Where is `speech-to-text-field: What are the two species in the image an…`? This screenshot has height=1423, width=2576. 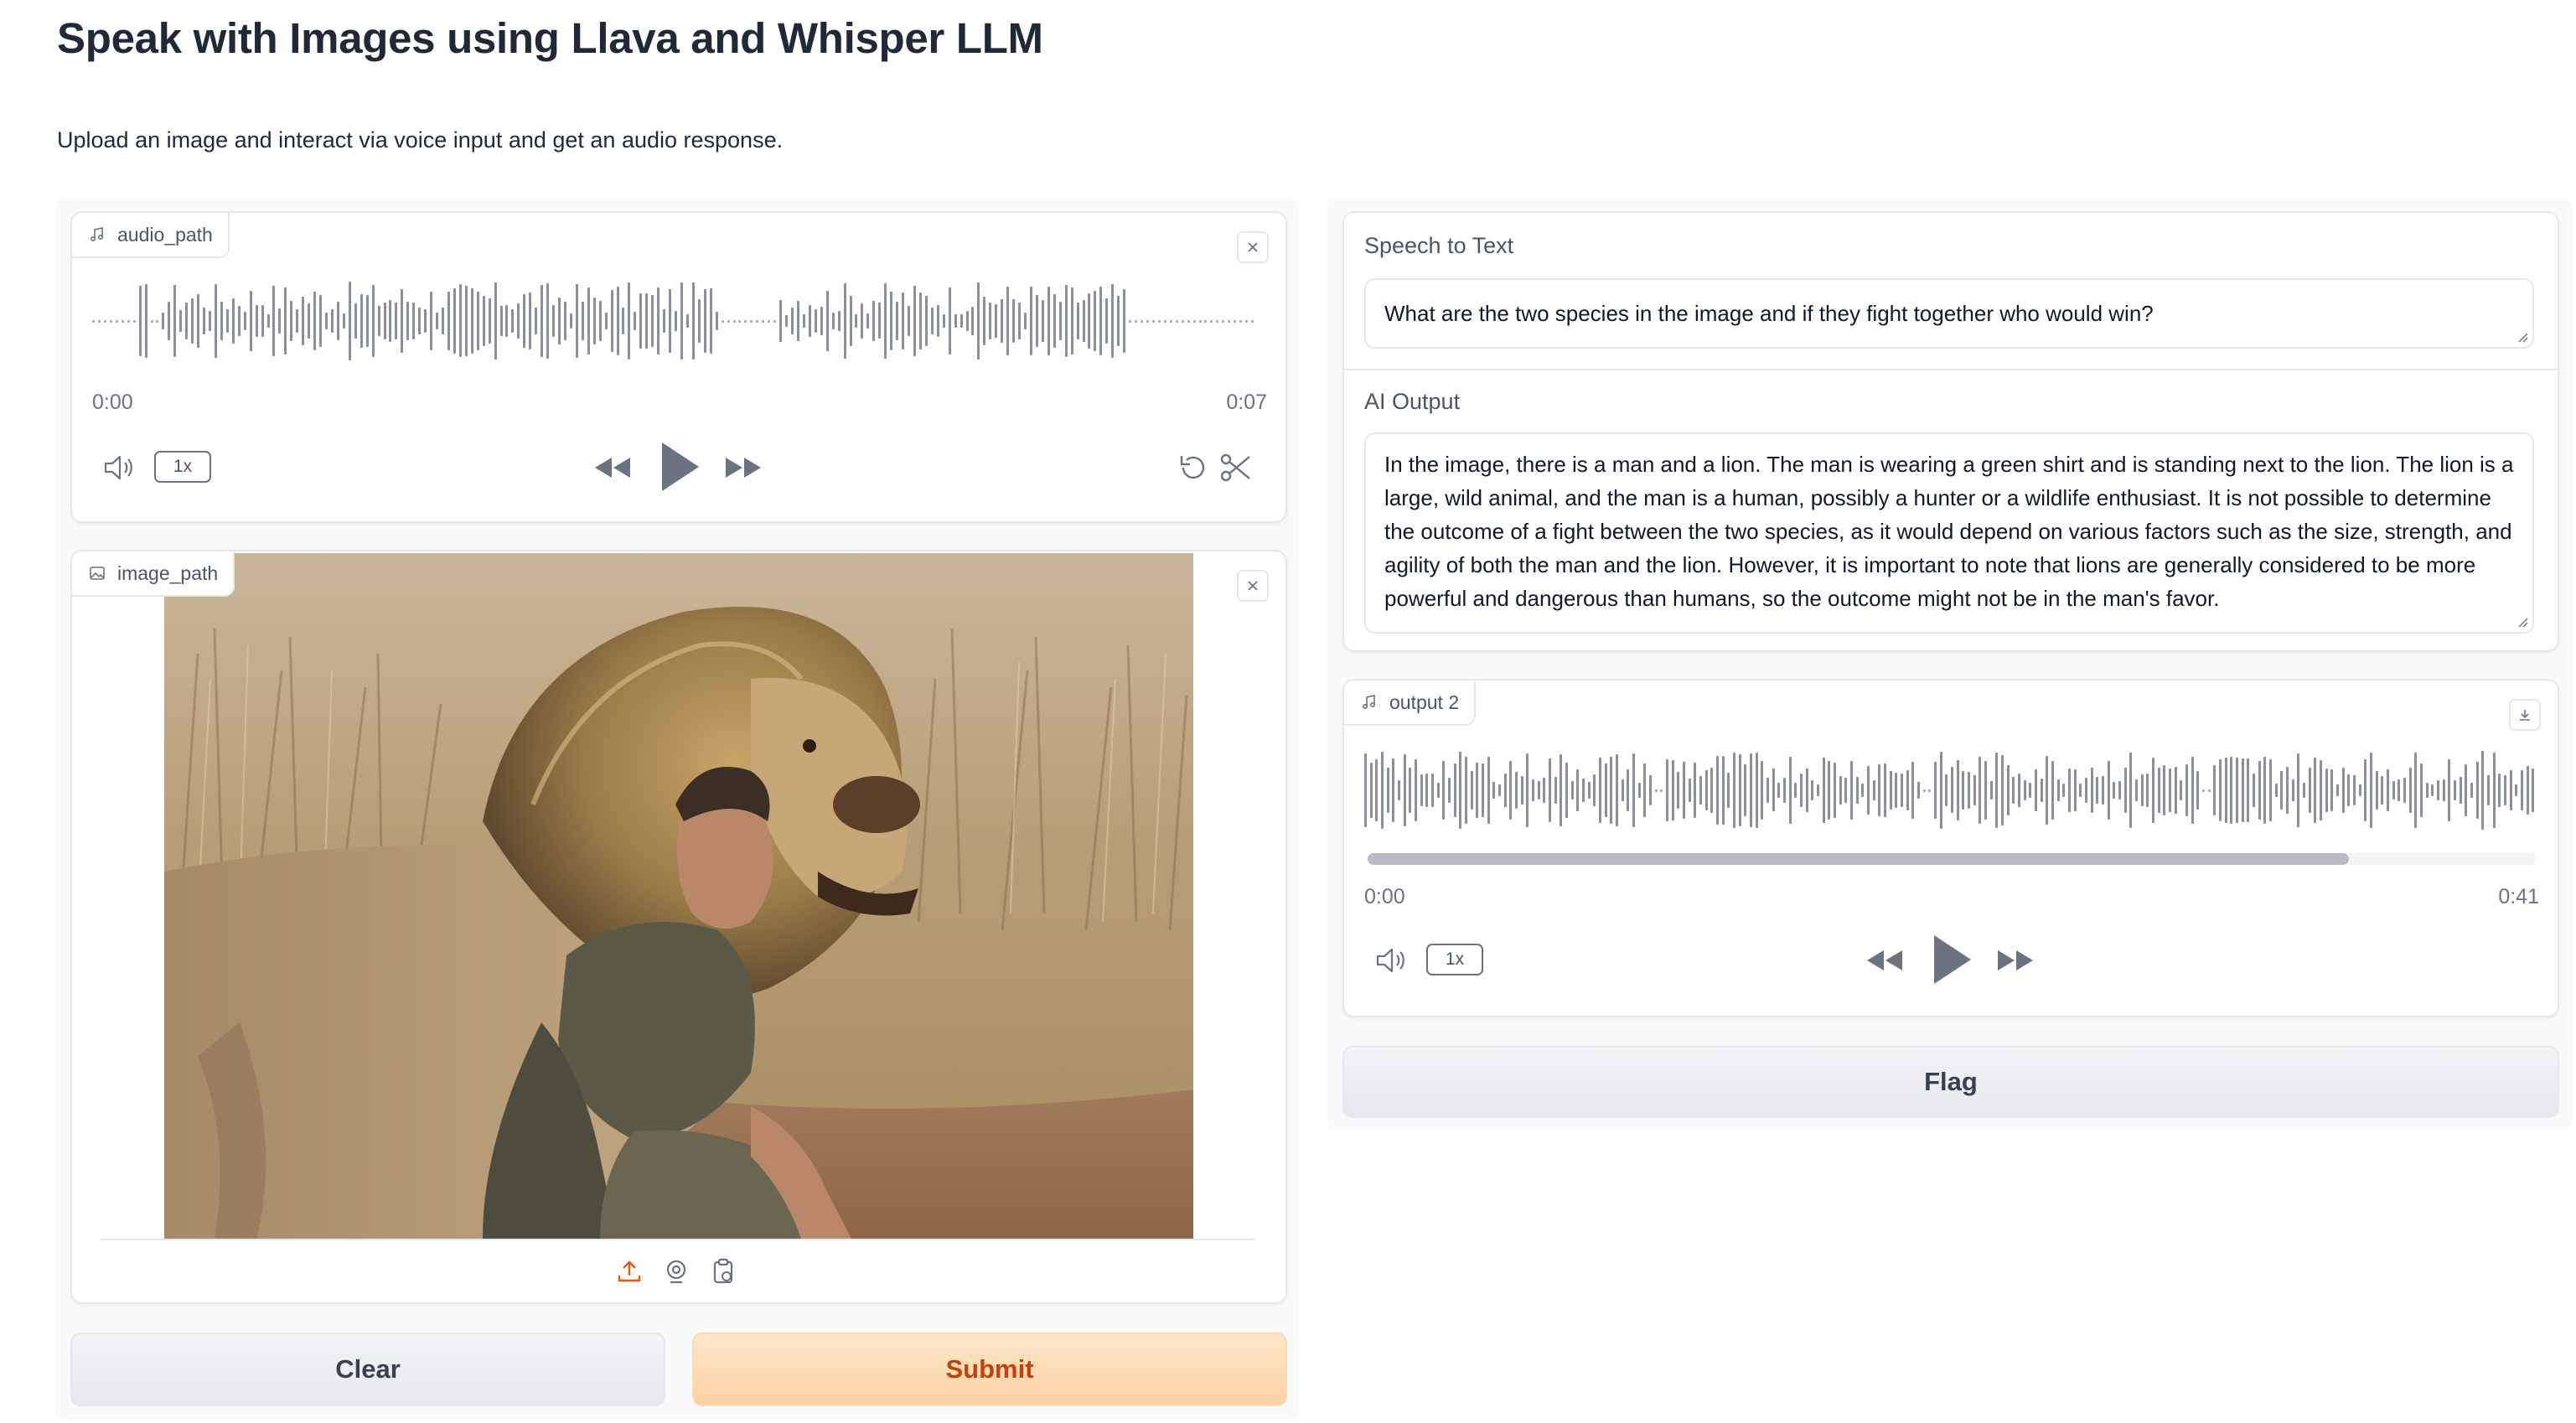
speech-to-text-field: What are the two species in the image an… is located at coordinates (1949, 313).